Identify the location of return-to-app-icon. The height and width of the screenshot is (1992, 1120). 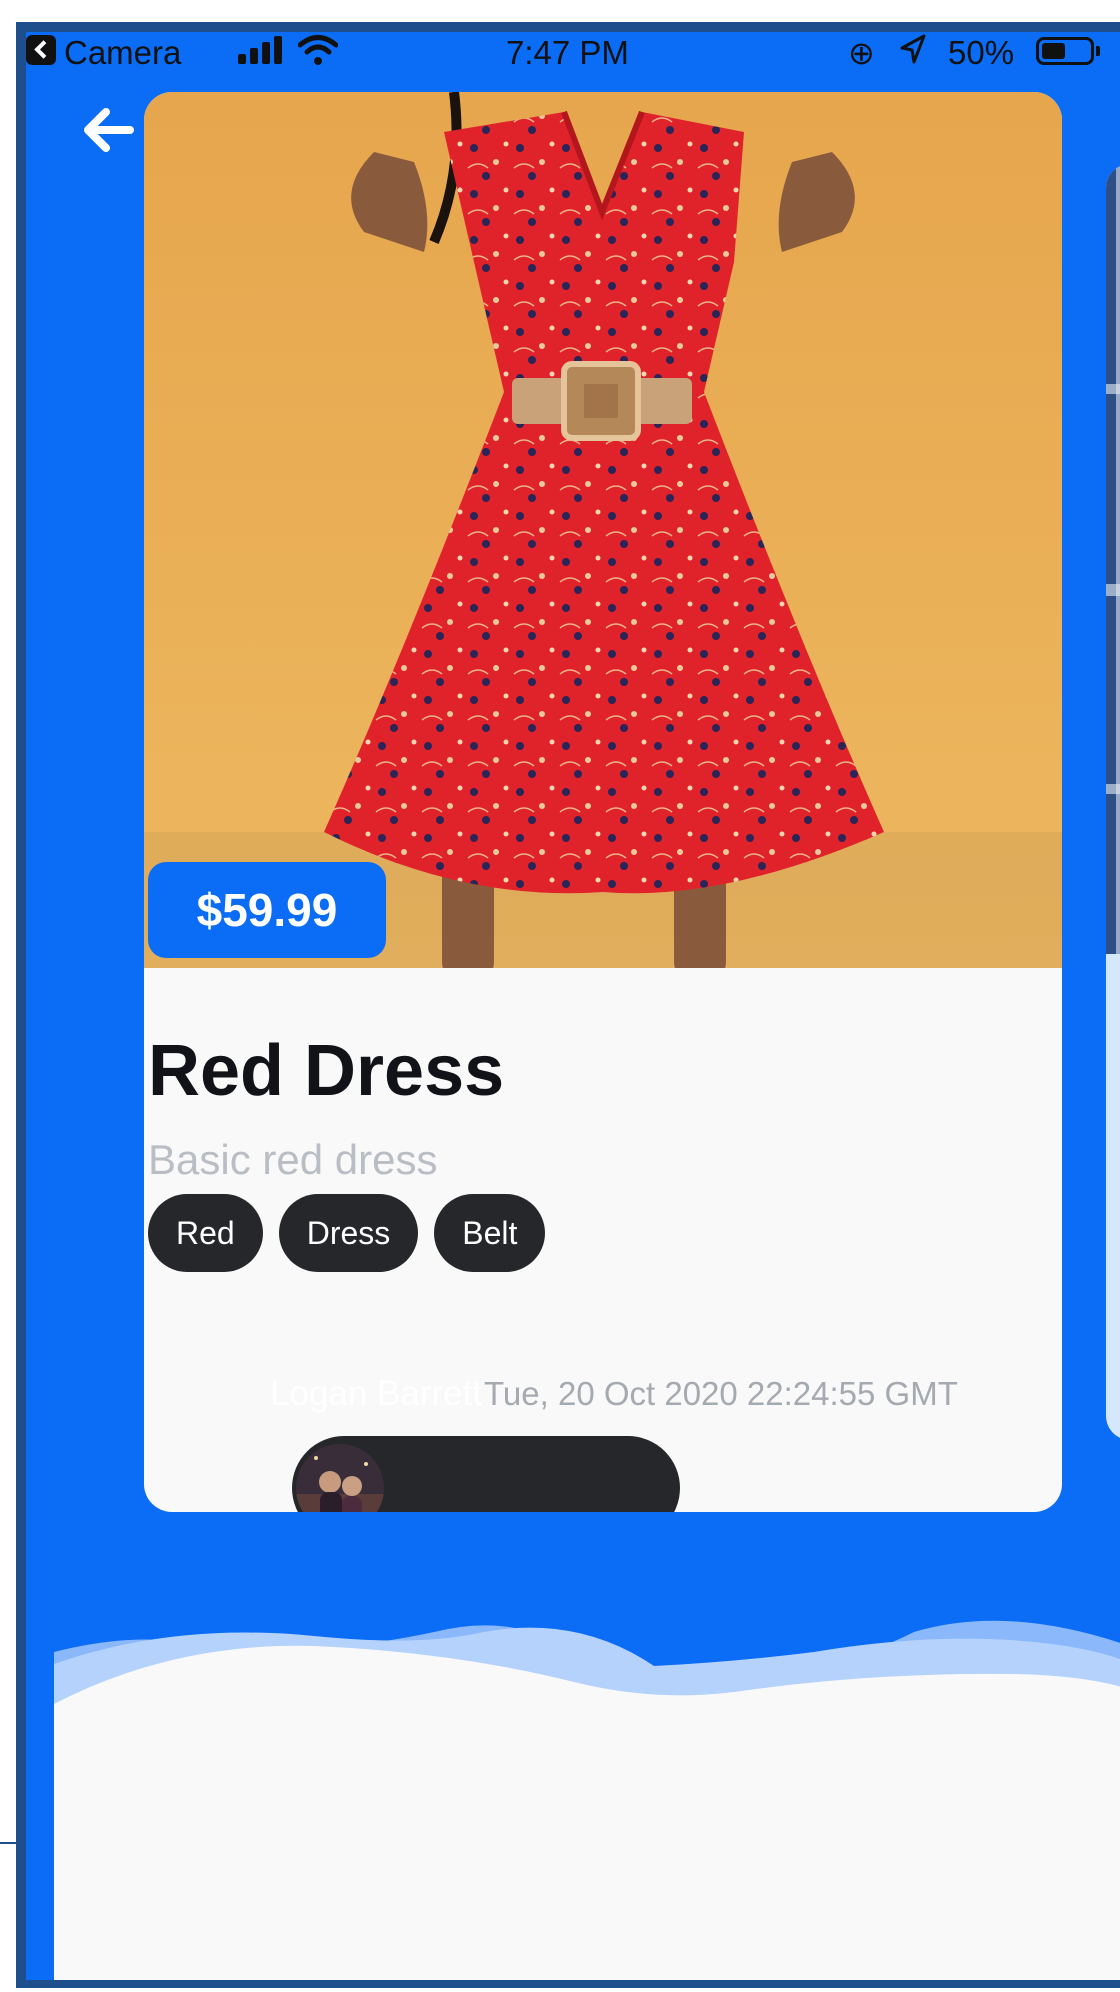
(41, 50).